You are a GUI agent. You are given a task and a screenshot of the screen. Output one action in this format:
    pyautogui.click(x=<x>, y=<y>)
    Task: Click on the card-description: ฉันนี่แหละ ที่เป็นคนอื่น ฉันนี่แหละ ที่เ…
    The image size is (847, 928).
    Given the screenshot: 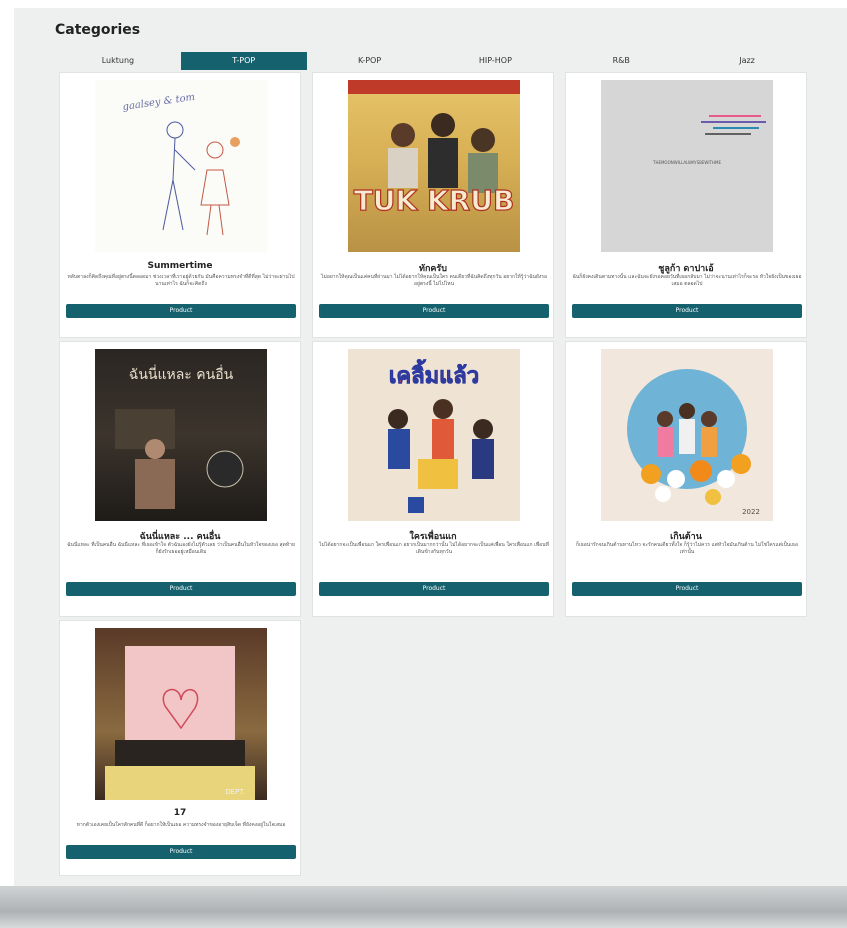 What is the action you would take?
    pyautogui.click(x=181, y=548)
    